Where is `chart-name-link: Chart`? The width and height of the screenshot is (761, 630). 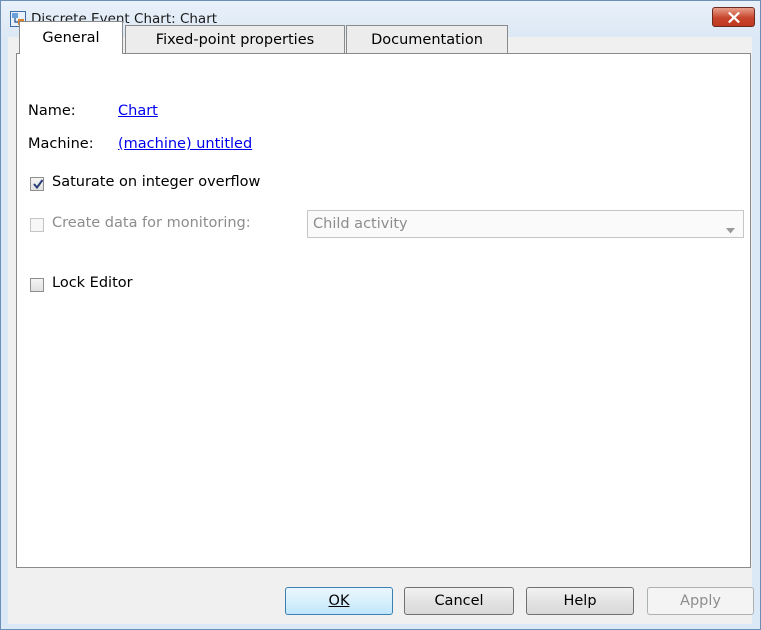
chart-name-link: Chart is located at coordinates (138, 111).